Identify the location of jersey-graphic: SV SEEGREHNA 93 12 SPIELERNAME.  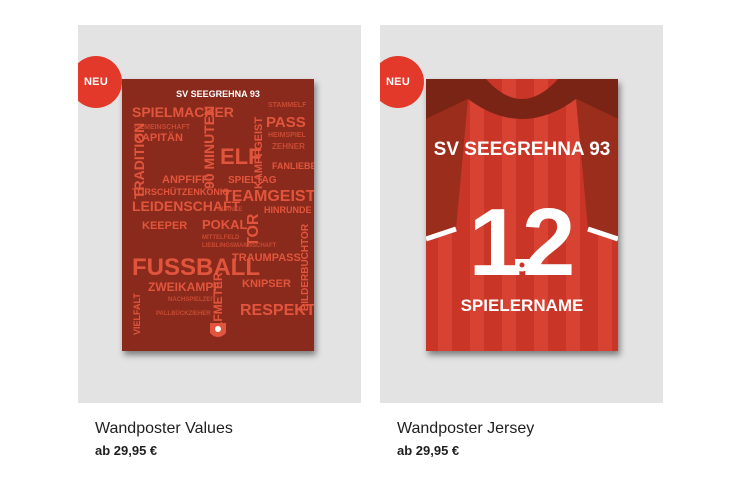
(522, 215).